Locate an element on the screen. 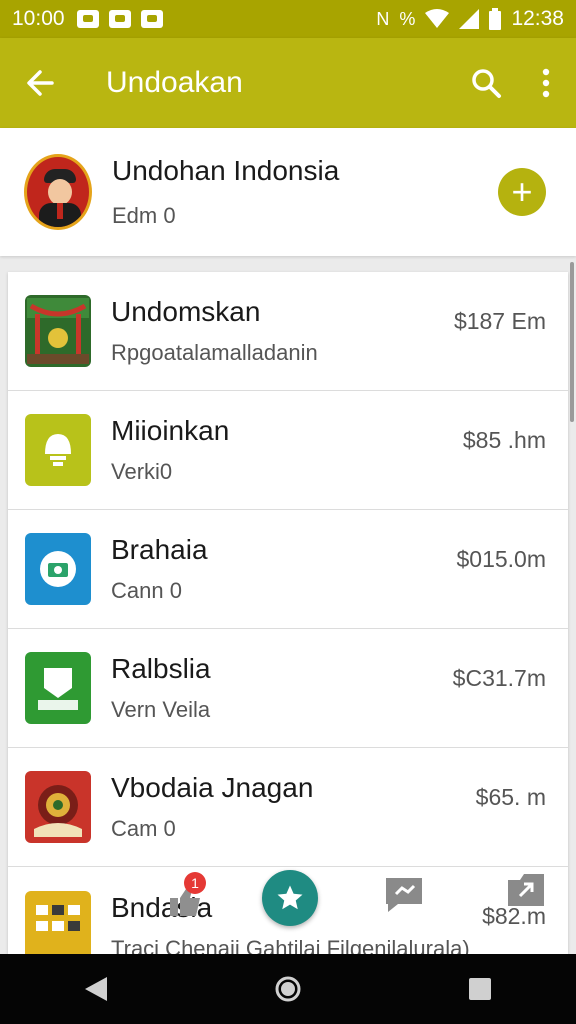 Image resolution: width=576 pixels, height=1024 pixels. system-nav-bar is located at coordinates (288, 989).